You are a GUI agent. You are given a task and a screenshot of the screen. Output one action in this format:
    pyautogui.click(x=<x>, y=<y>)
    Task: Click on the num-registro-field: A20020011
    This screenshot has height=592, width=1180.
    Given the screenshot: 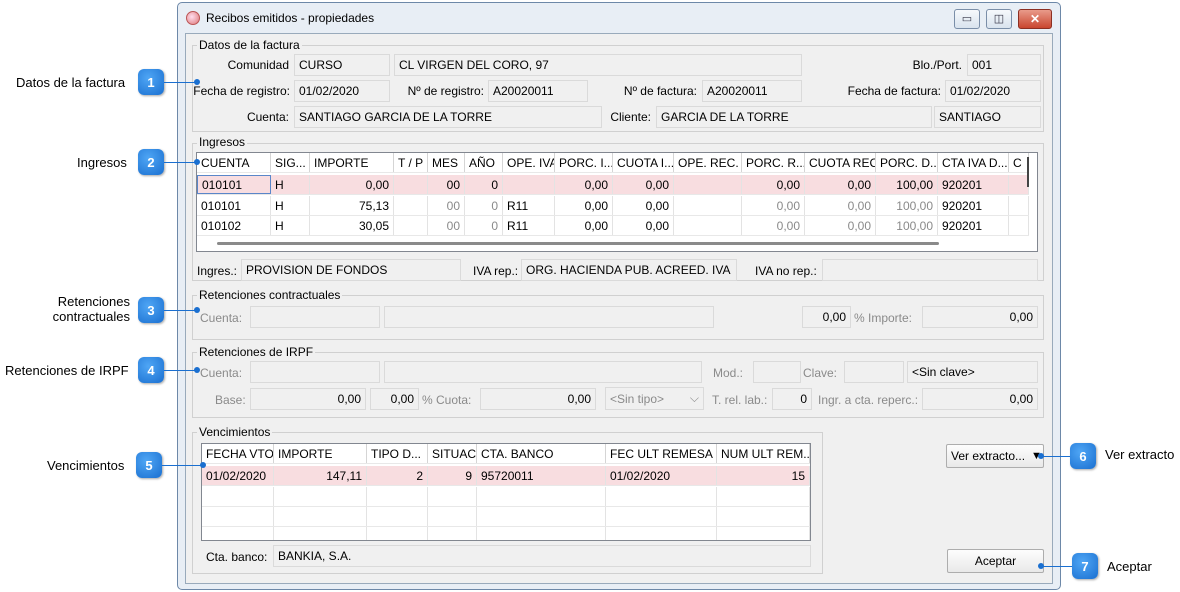 What is the action you would take?
    pyautogui.click(x=538, y=91)
    